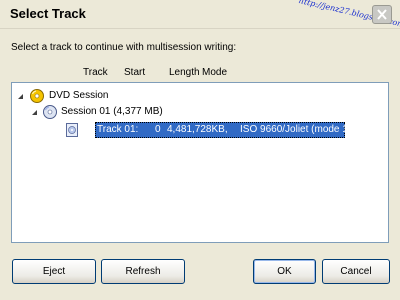 Image resolution: width=400 pixels, height=300 pixels. What do you see at coordinates (95, 72) in the screenshot?
I see `column-header-track: Track` at bounding box center [95, 72].